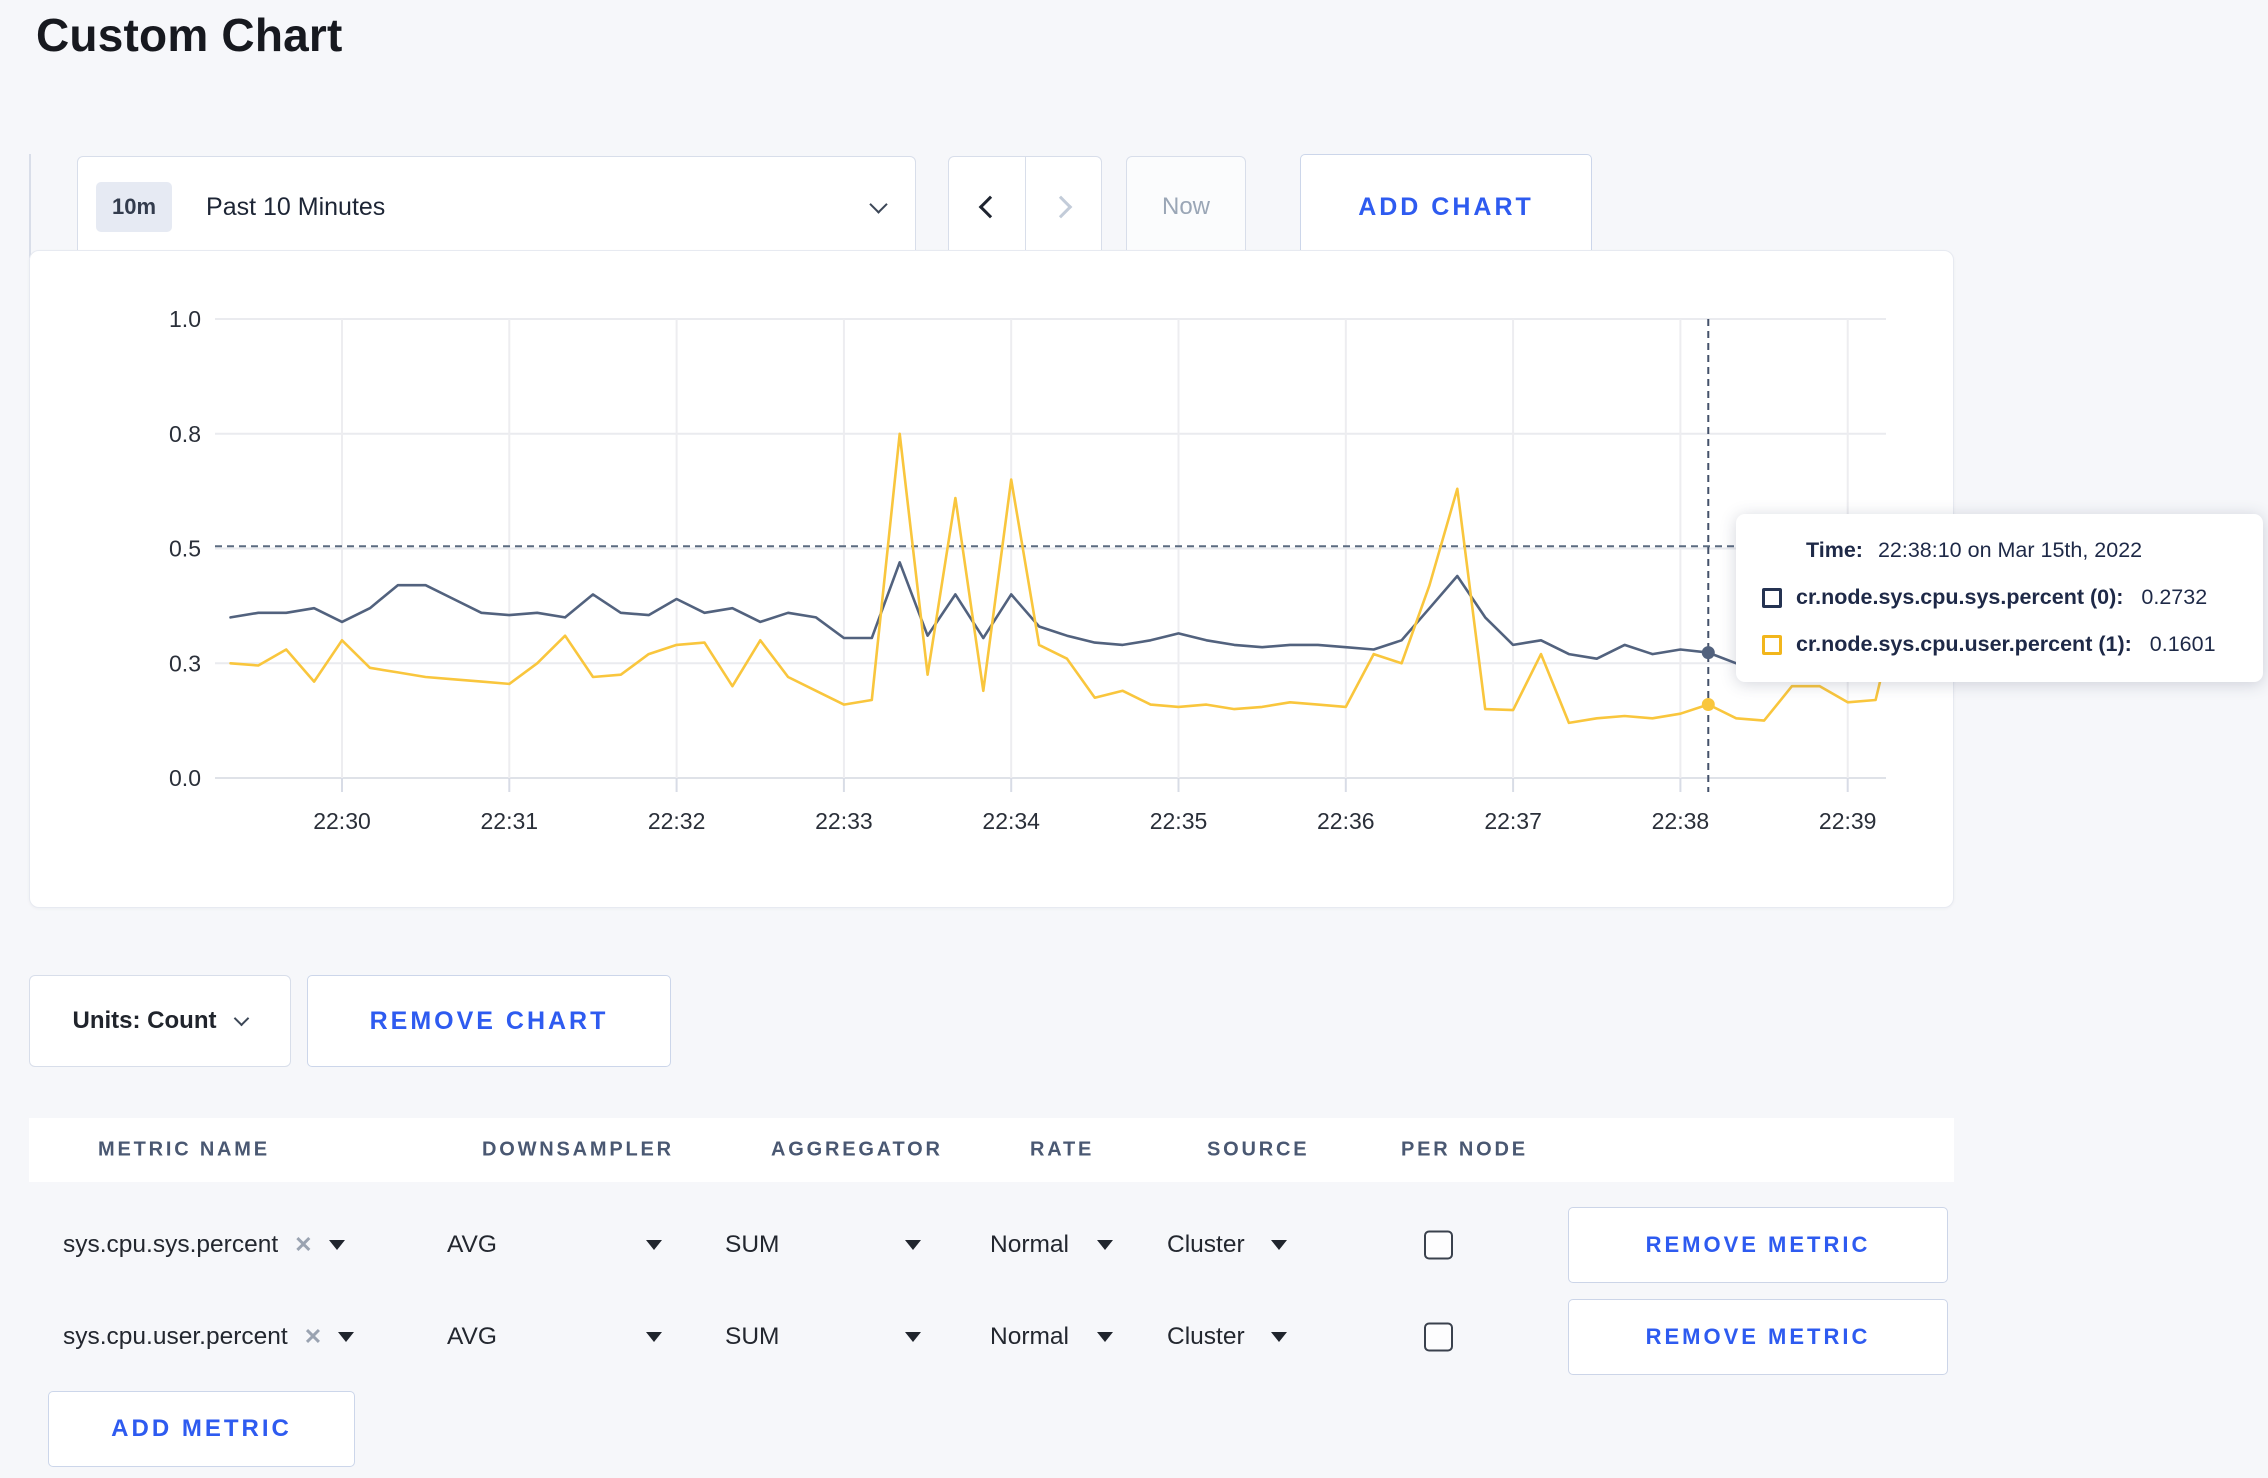 This screenshot has height=1478, width=2268. What do you see at coordinates (185, 549) in the screenshot?
I see `svg-text: 0.5` at bounding box center [185, 549].